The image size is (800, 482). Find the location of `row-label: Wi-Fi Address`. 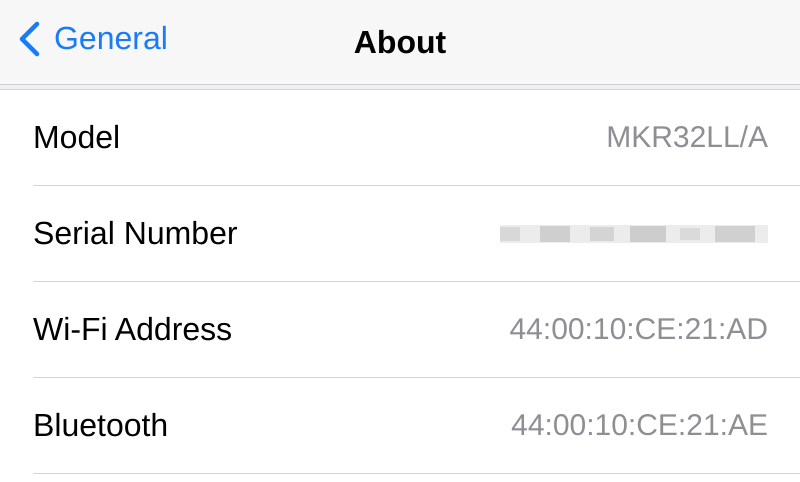

row-label: Wi-Fi Address is located at coordinates (132, 329).